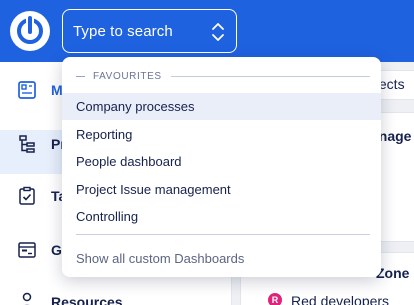 Image resolution: width=414 pixels, height=305 pixels. I want to click on search-select: Type to search, so click(149, 31).